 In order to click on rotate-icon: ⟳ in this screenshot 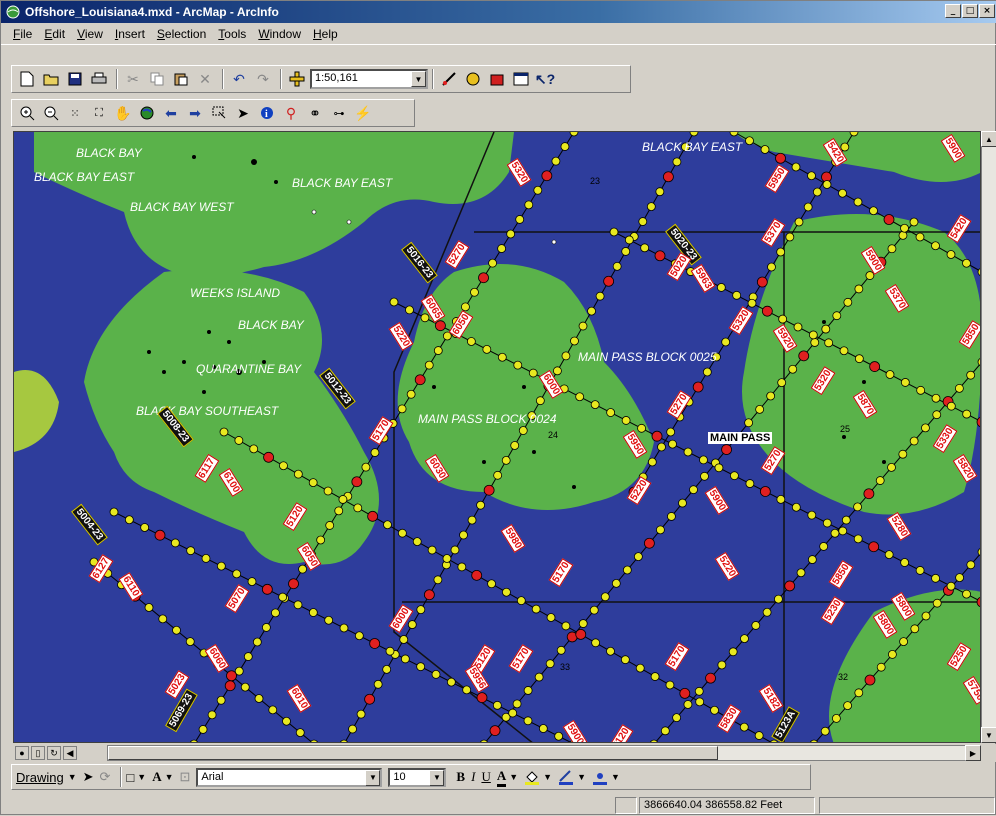, I will do `click(105, 777)`.